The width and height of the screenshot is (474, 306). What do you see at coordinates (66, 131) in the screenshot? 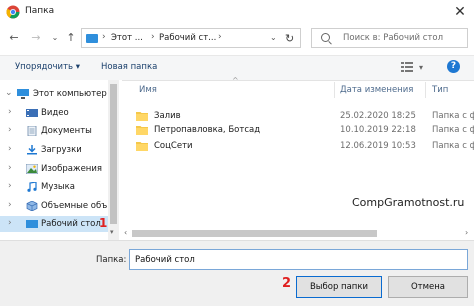
I see `tree-item-label: Документы` at bounding box center [66, 131].